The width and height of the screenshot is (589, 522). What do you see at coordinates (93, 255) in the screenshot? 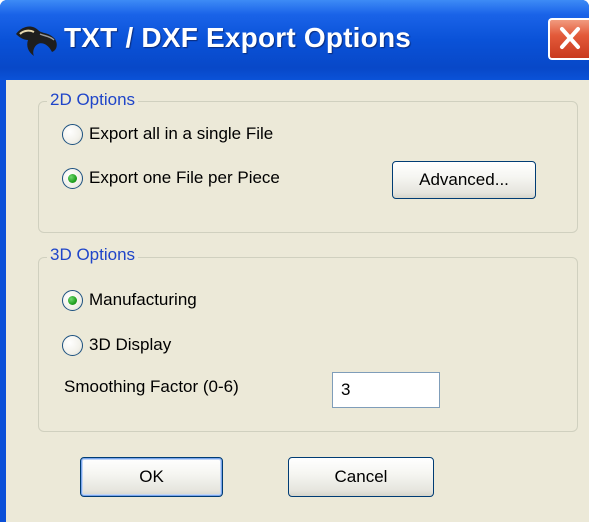
I see `group-3d-legend: 3D Options` at bounding box center [93, 255].